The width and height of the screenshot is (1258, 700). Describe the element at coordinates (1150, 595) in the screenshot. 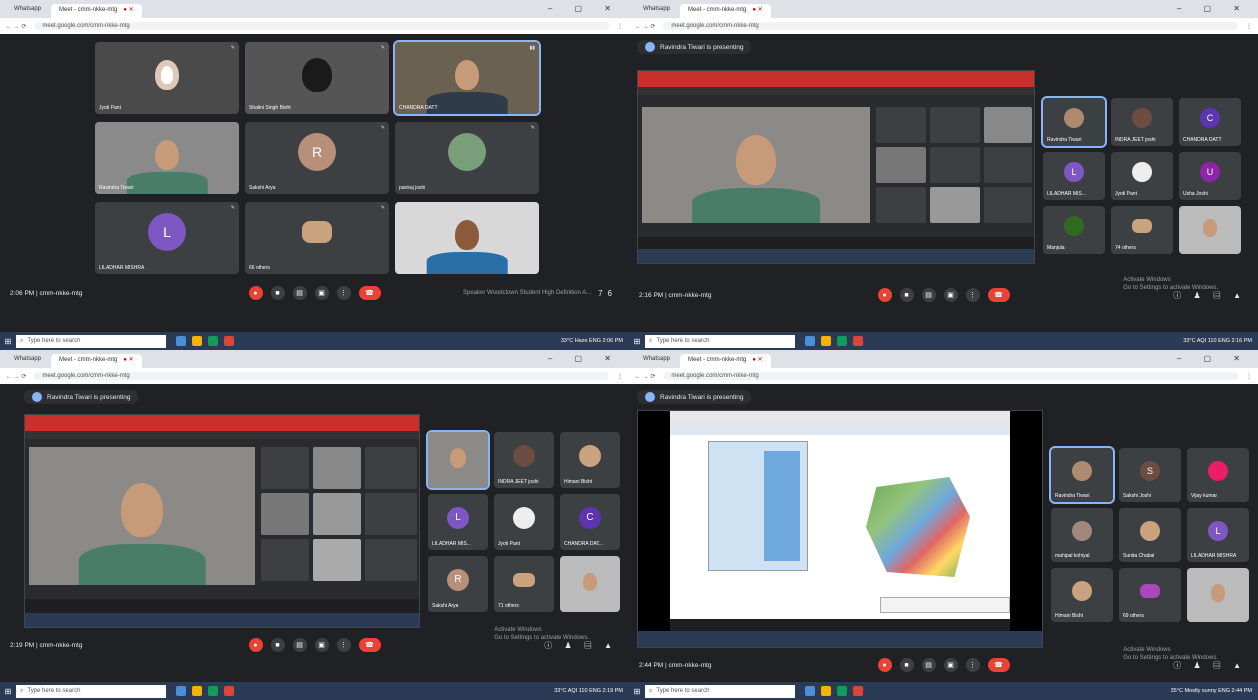

I see `participant-tile: 69 others` at that location.